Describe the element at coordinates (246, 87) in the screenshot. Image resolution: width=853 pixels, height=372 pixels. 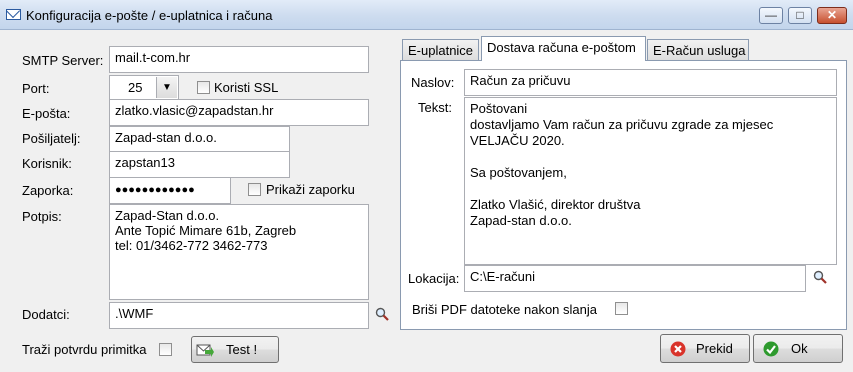
I see `ssl-label: Koristi SSL` at that location.